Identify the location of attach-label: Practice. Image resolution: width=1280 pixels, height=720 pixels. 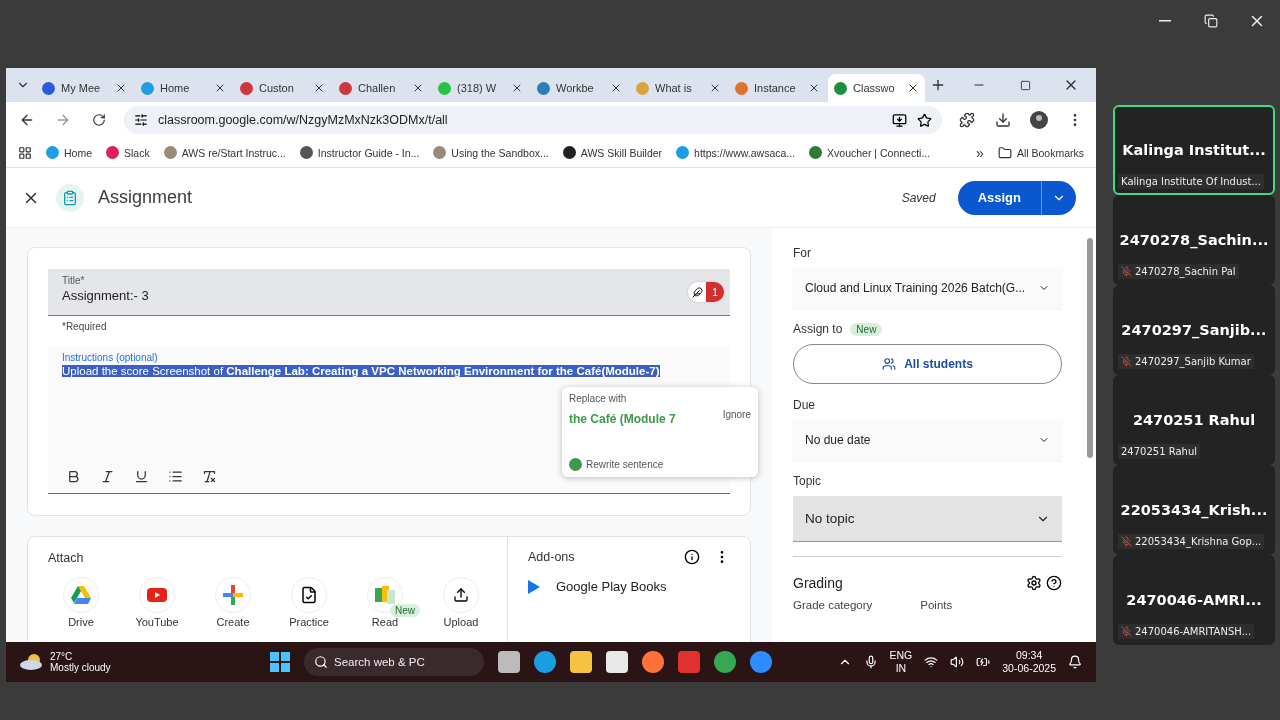
(309, 622).